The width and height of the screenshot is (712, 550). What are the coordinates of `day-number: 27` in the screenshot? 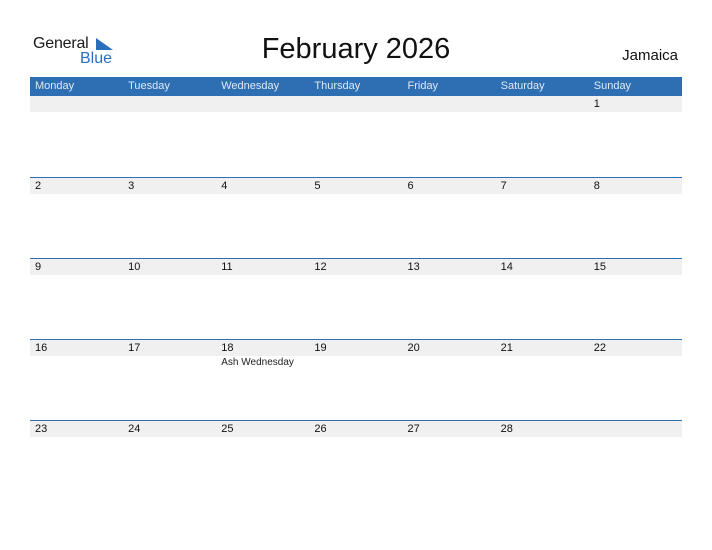 It's located at (413, 429).